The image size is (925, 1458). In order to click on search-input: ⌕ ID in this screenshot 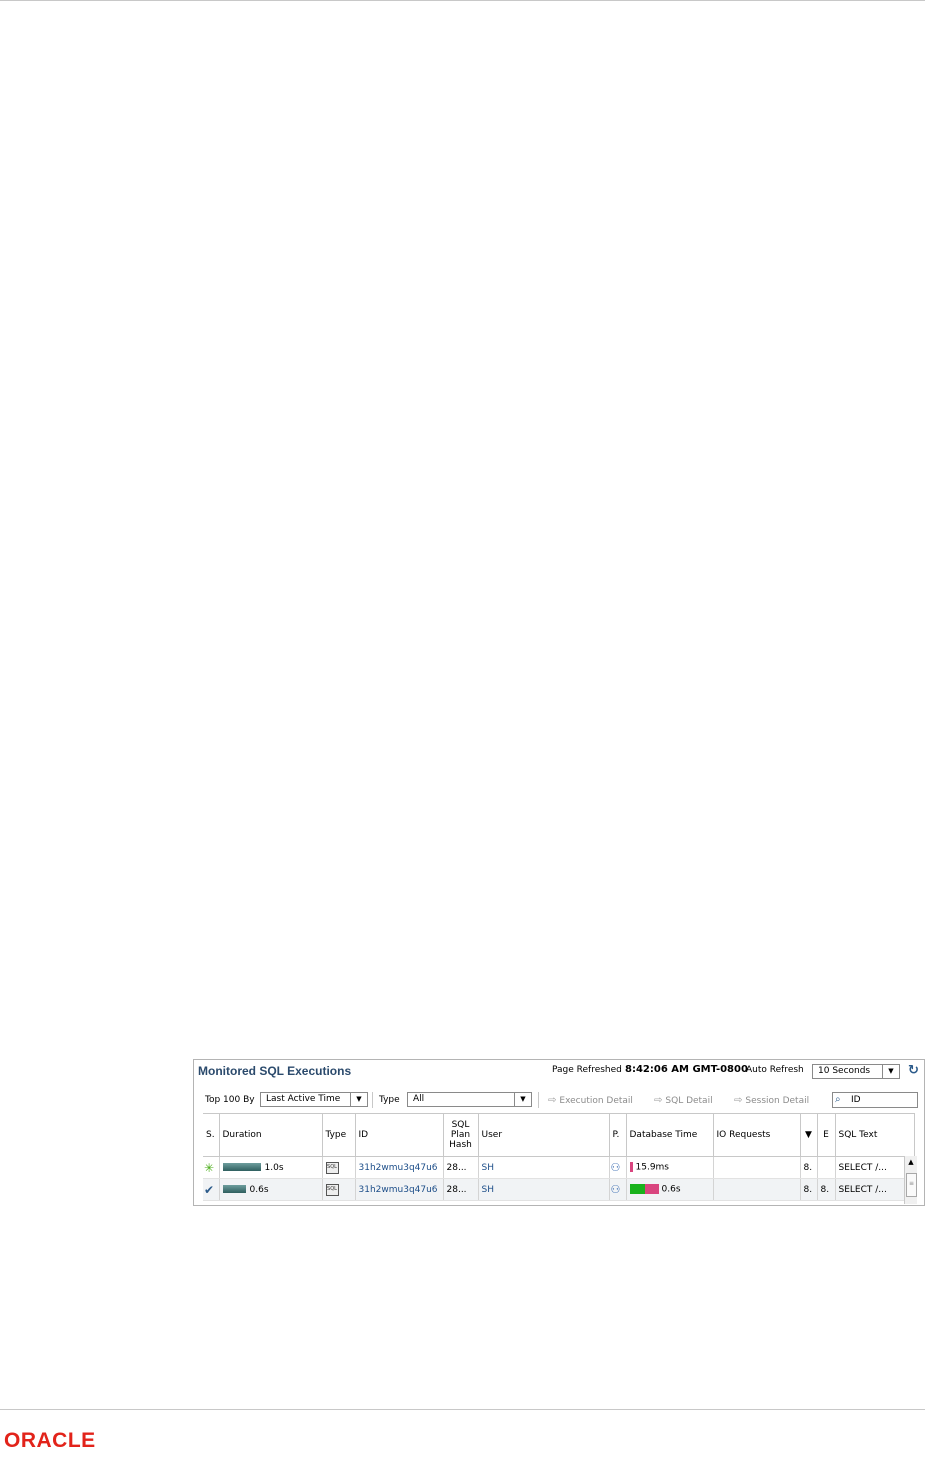, I will do `click(875, 1100)`.